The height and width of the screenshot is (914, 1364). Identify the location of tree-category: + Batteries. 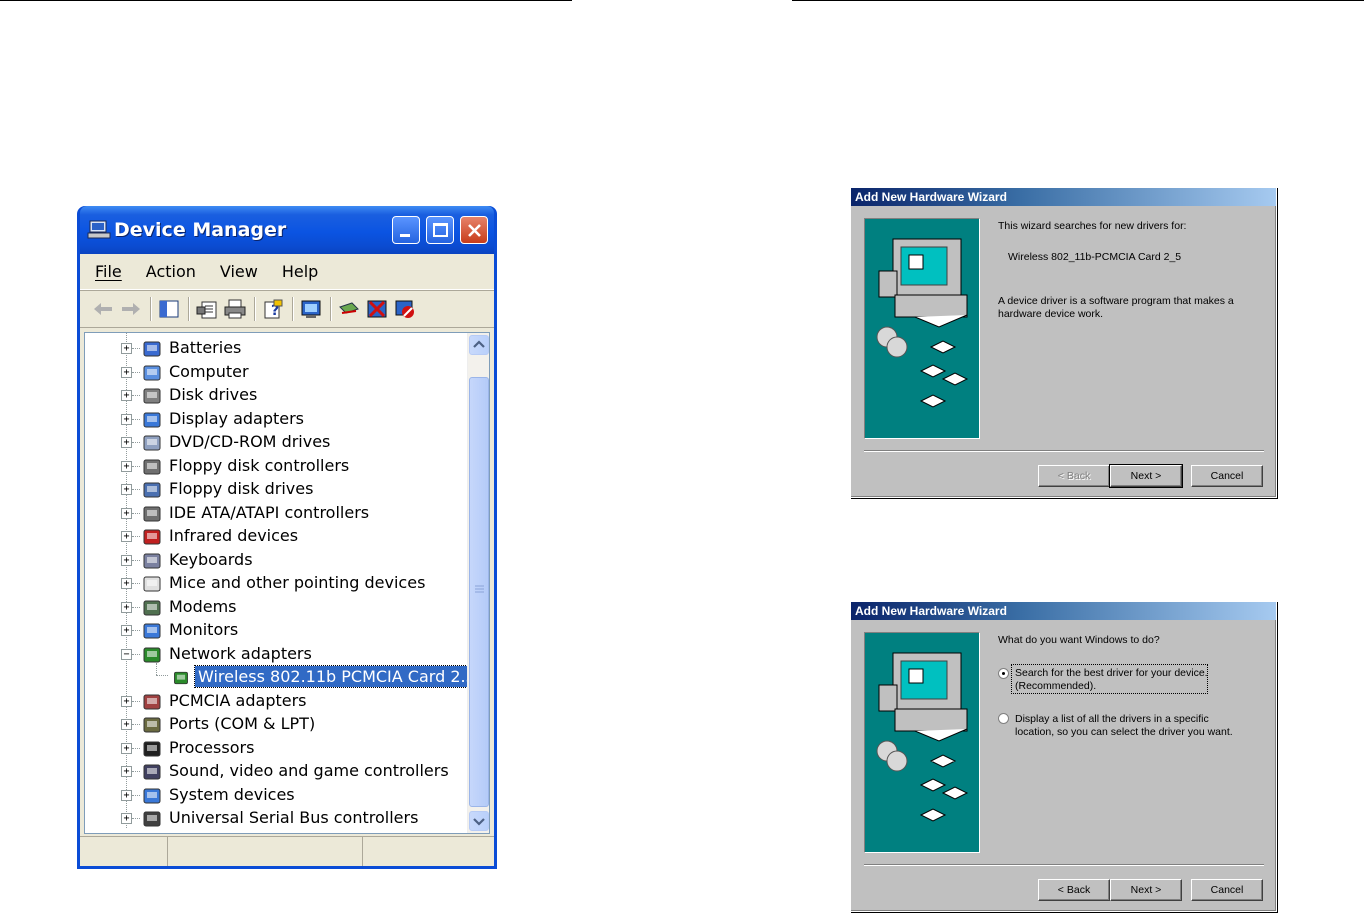
(275, 348).